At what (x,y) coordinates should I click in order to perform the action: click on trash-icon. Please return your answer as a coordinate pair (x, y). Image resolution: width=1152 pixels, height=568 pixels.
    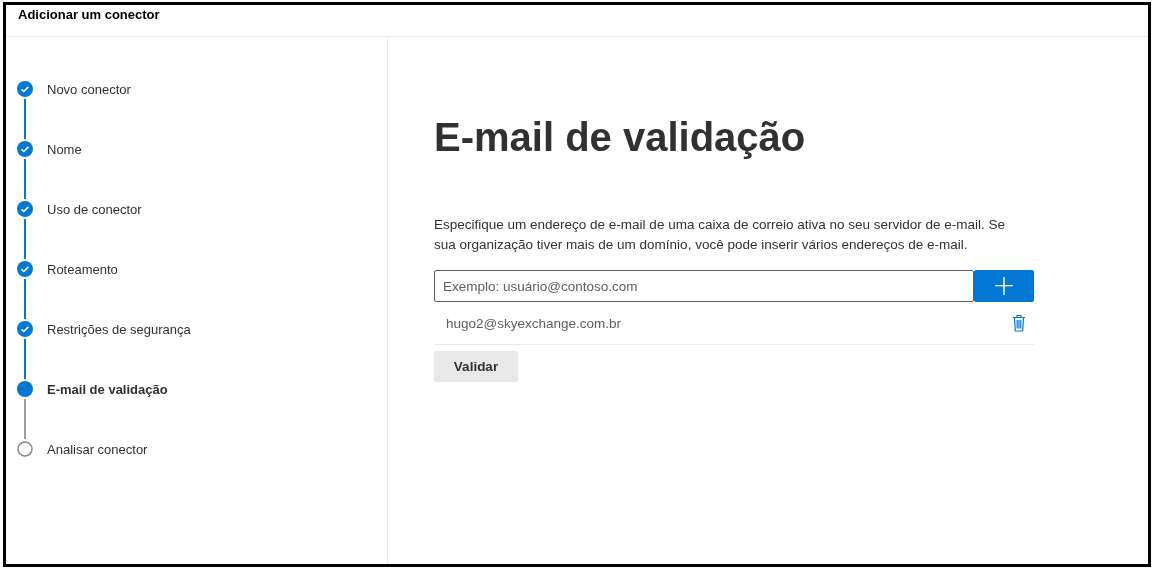
    Looking at the image, I should click on (1019, 323).